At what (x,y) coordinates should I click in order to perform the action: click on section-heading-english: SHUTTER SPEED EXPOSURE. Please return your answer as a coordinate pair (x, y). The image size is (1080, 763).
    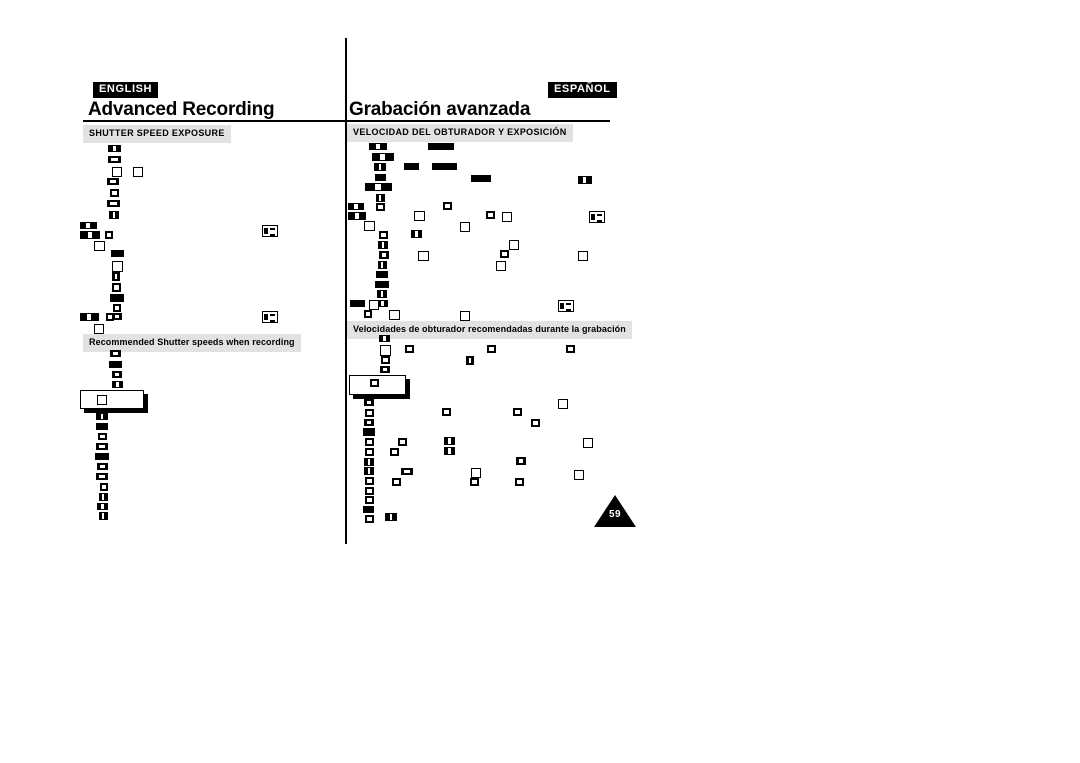
    Looking at the image, I should click on (157, 134).